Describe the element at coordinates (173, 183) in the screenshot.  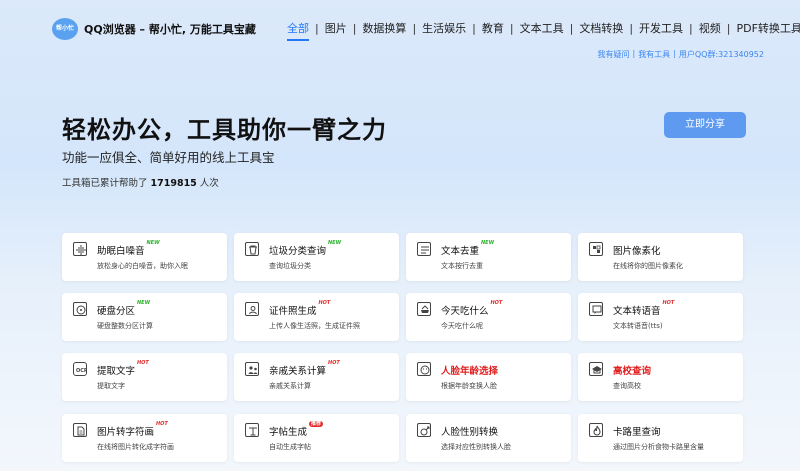
I see `counter-value: 1719815` at that location.